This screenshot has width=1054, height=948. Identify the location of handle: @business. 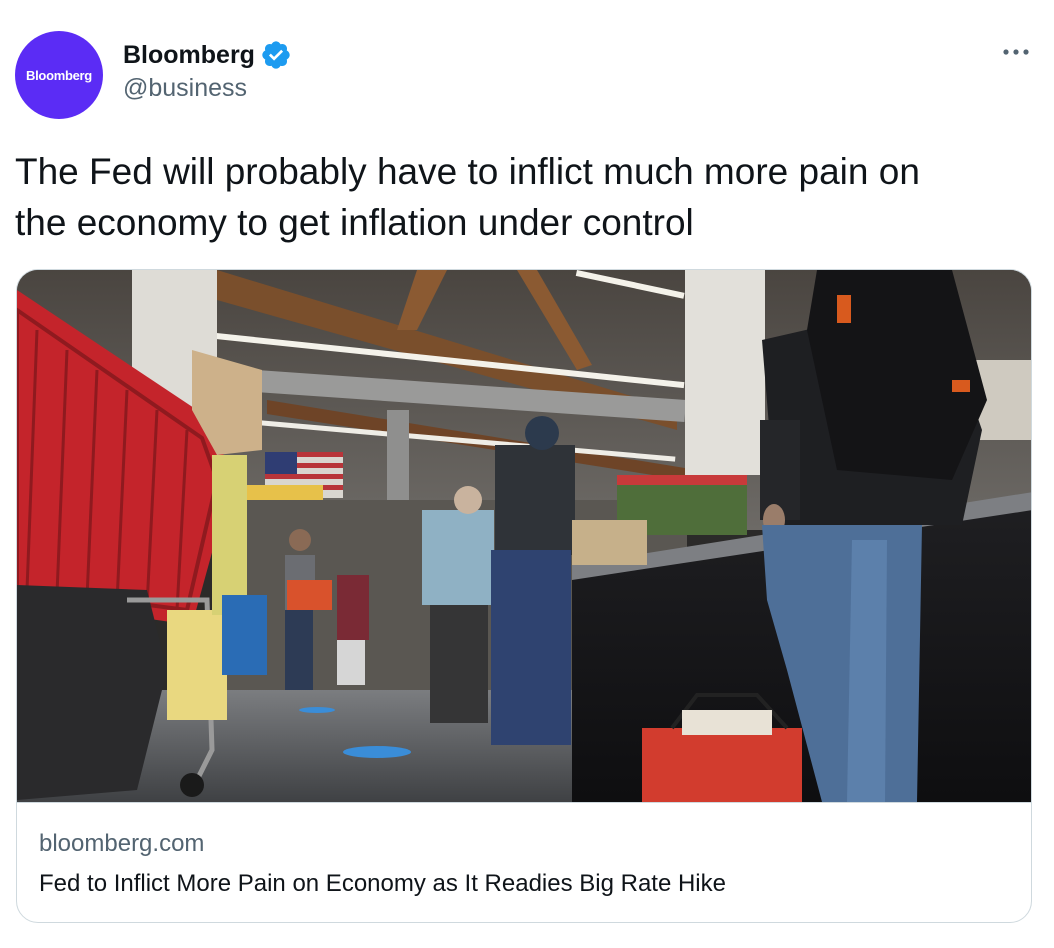
(207, 88).